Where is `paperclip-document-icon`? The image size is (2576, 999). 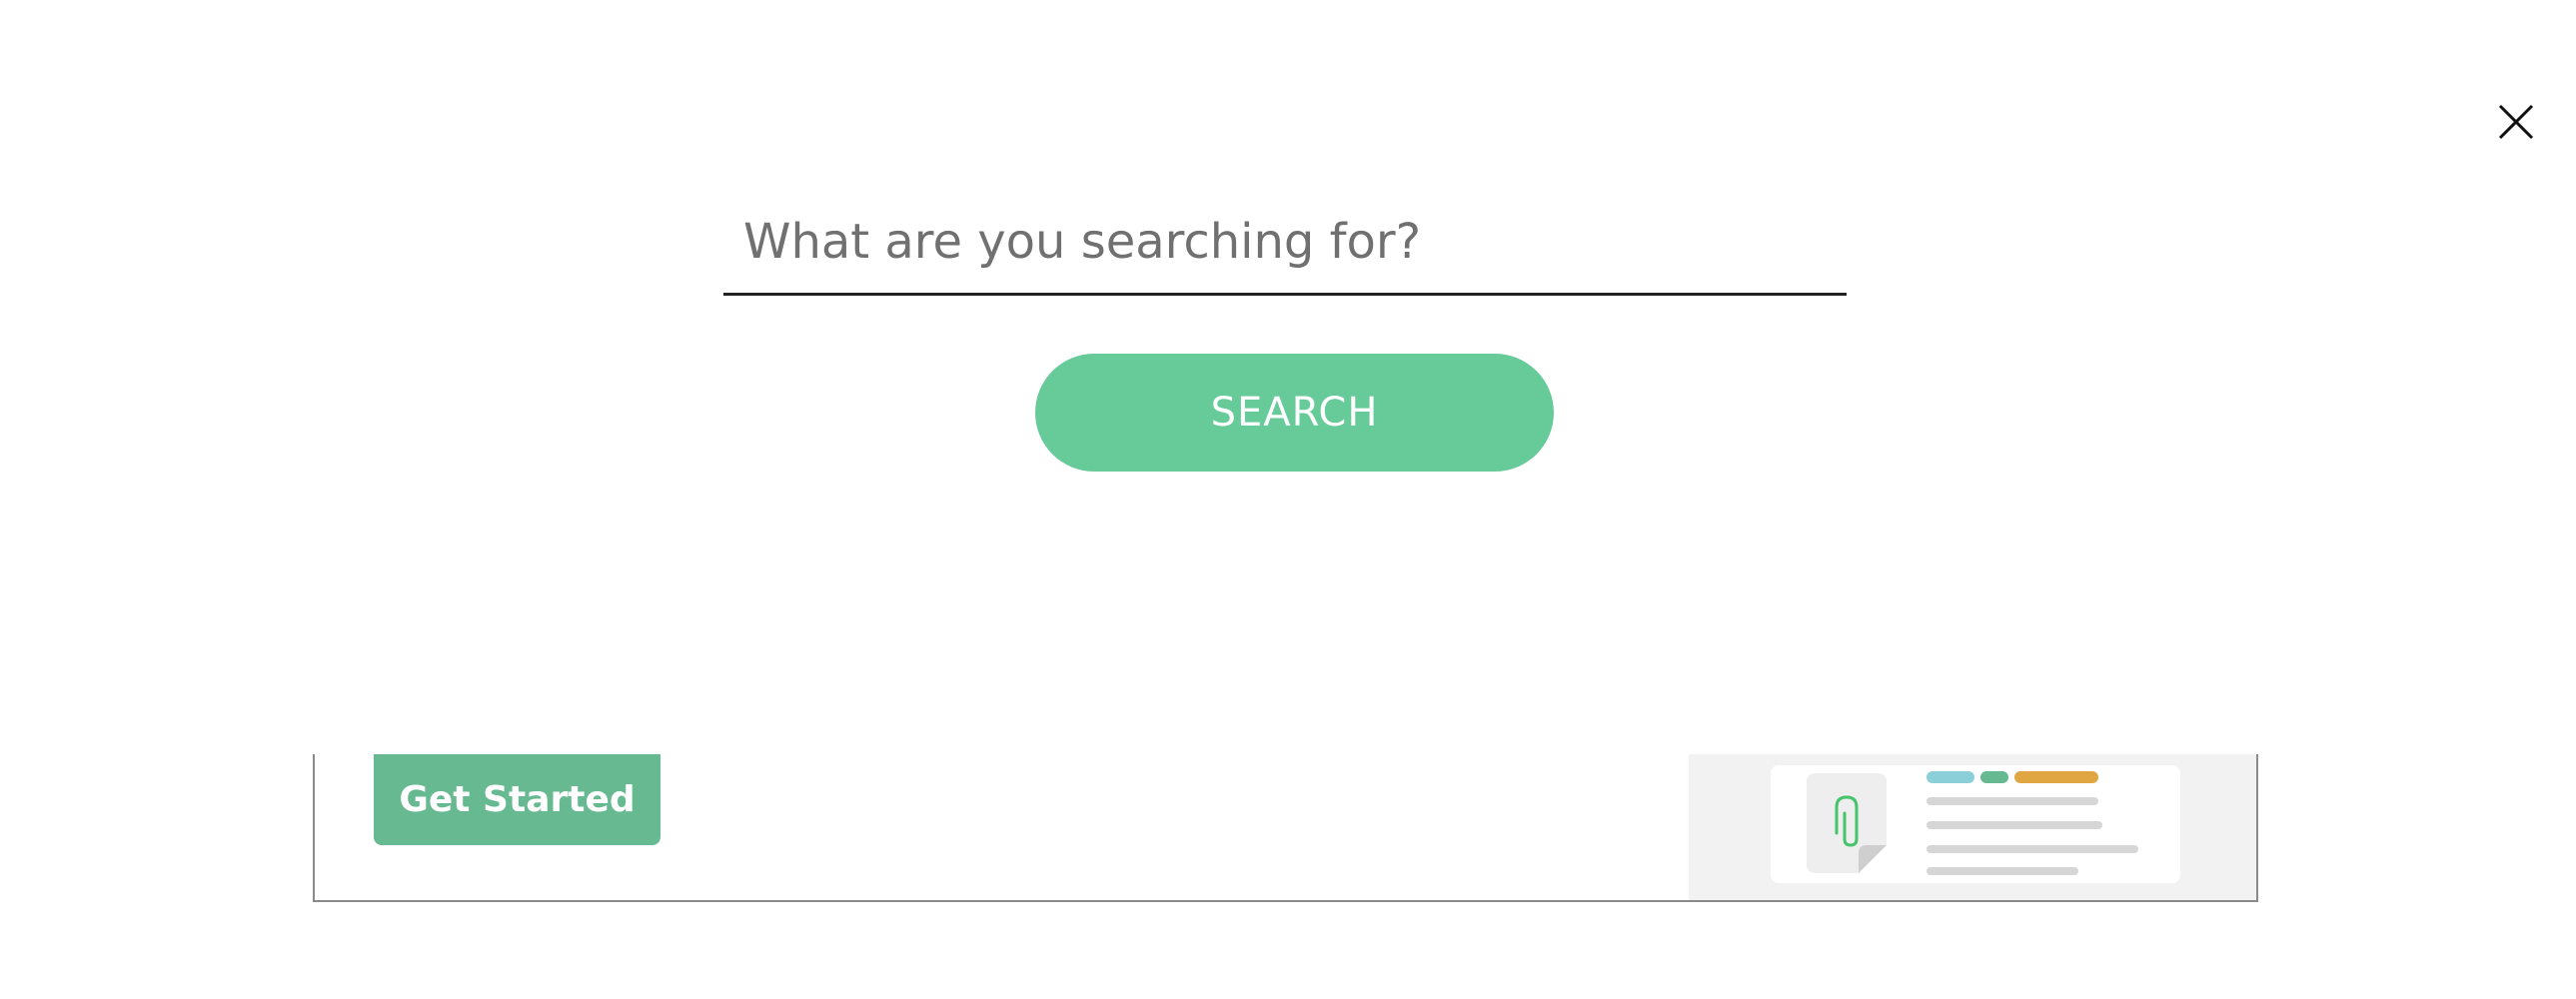 paperclip-document-icon is located at coordinates (1847, 823).